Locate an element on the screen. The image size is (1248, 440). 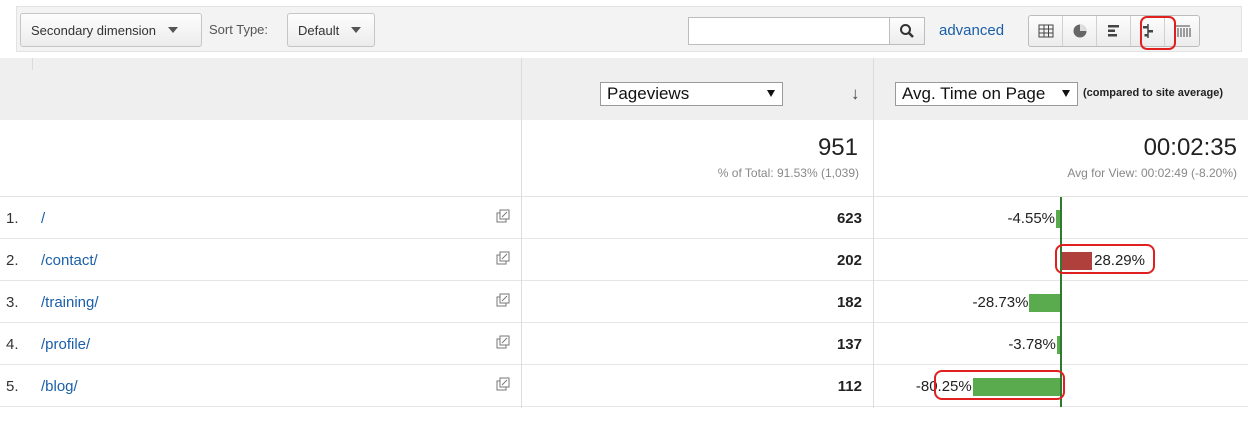
row-pageviews: 182 is located at coordinates (849, 302).